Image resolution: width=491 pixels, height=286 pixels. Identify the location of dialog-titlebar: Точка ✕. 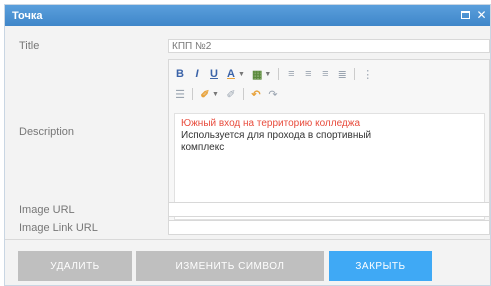
(247, 15).